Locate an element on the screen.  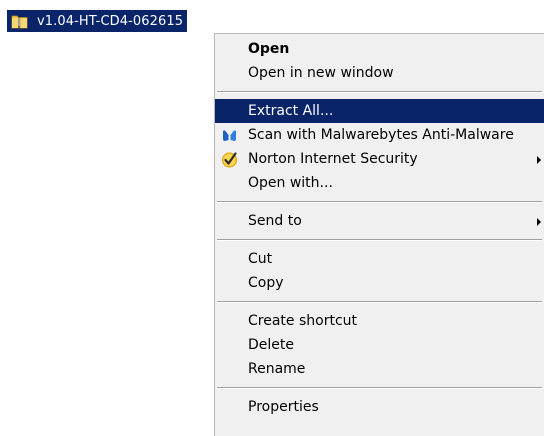
menu-item-scan-malwarebytes: Scan with Malwarebytes Anti-Malware is located at coordinates (379, 135).